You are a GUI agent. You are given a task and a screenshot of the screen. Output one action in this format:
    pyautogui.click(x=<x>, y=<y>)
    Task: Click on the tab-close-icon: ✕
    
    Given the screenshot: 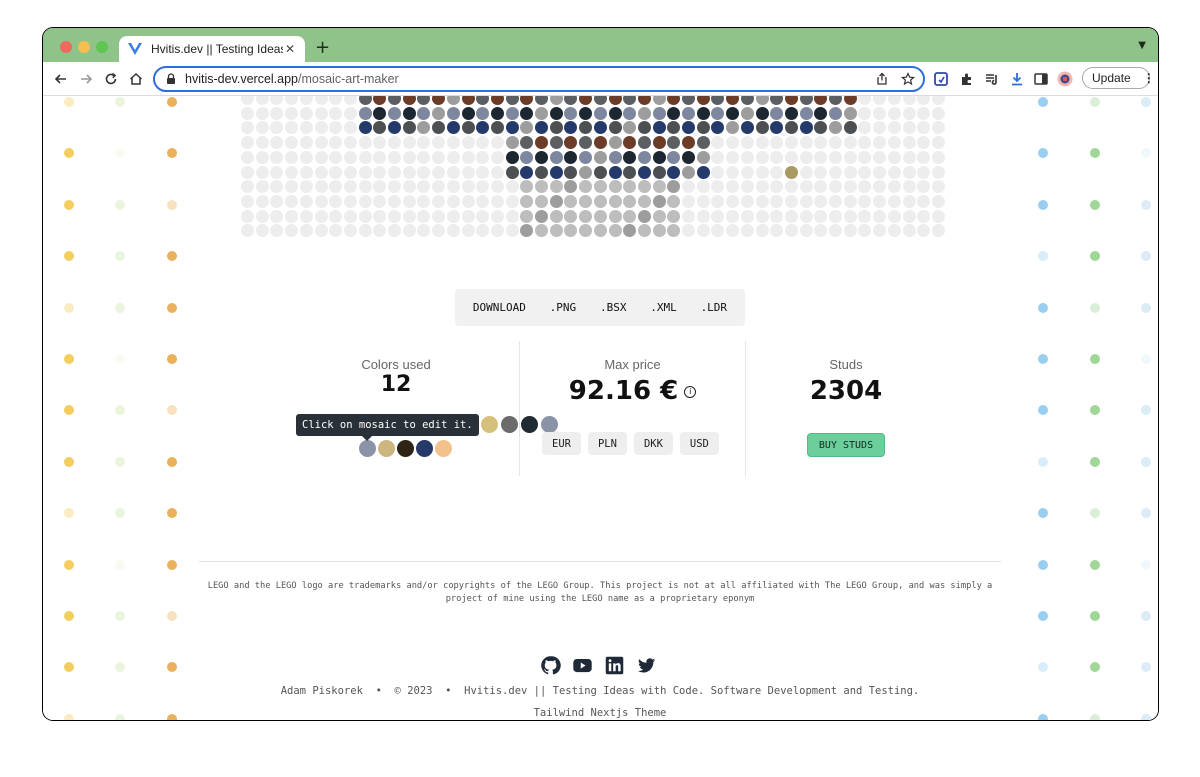 What is the action you would take?
    pyautogui.click(x=290, y=49)
    